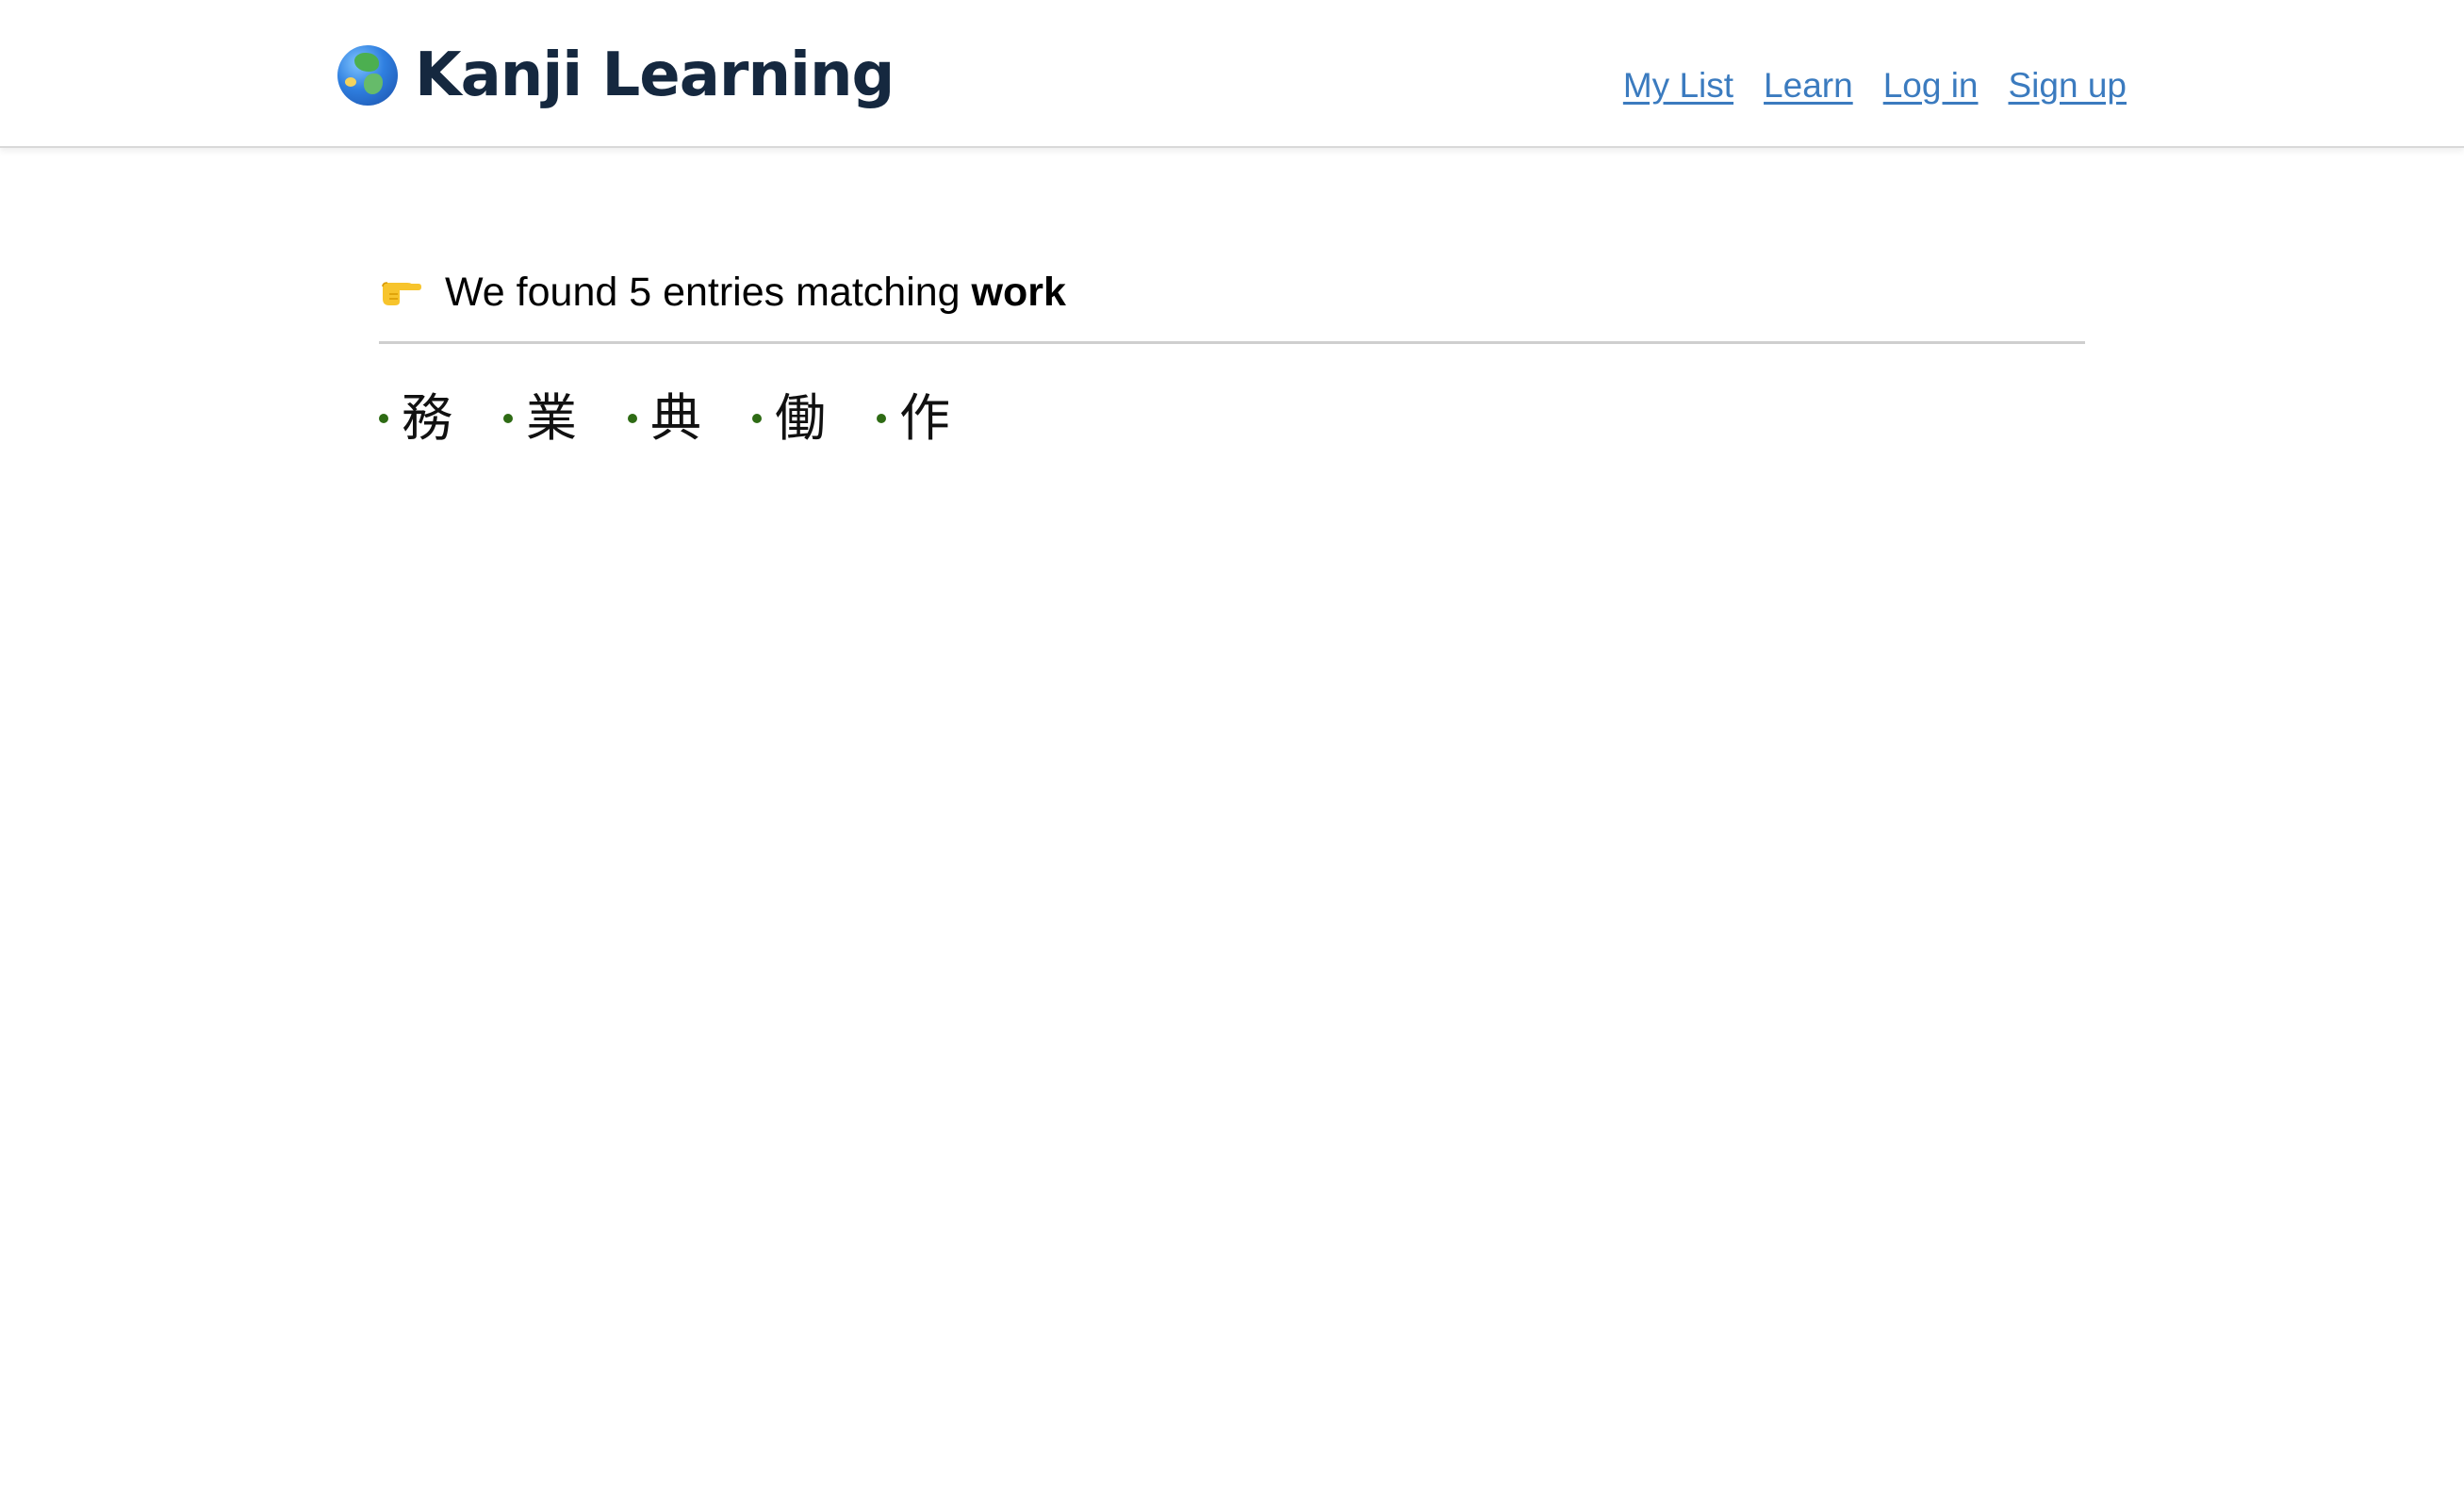 This screenshot has height=1508, width=2464. What do you see at coordinates (1875, 86) in the screenshot?
I see `main-nav: My List Learn Log in Sign up` at bounding box center [1875, 86].